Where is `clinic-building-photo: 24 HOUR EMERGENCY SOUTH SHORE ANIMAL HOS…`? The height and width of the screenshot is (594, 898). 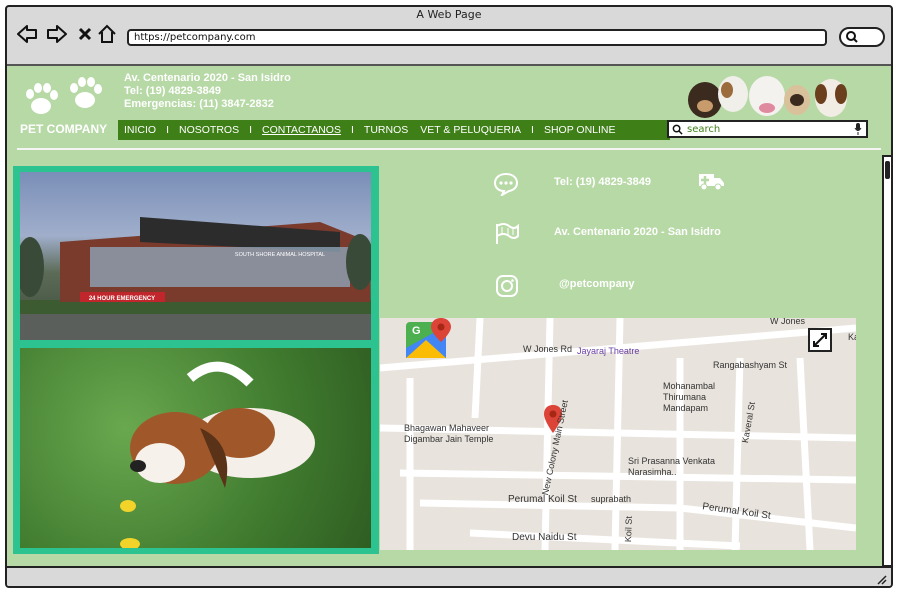 clinic-building-photo: 24 HOUR EMERGENCY SOUTH SHORE ANIMAL HOS… is located at coordinates (195, 256).